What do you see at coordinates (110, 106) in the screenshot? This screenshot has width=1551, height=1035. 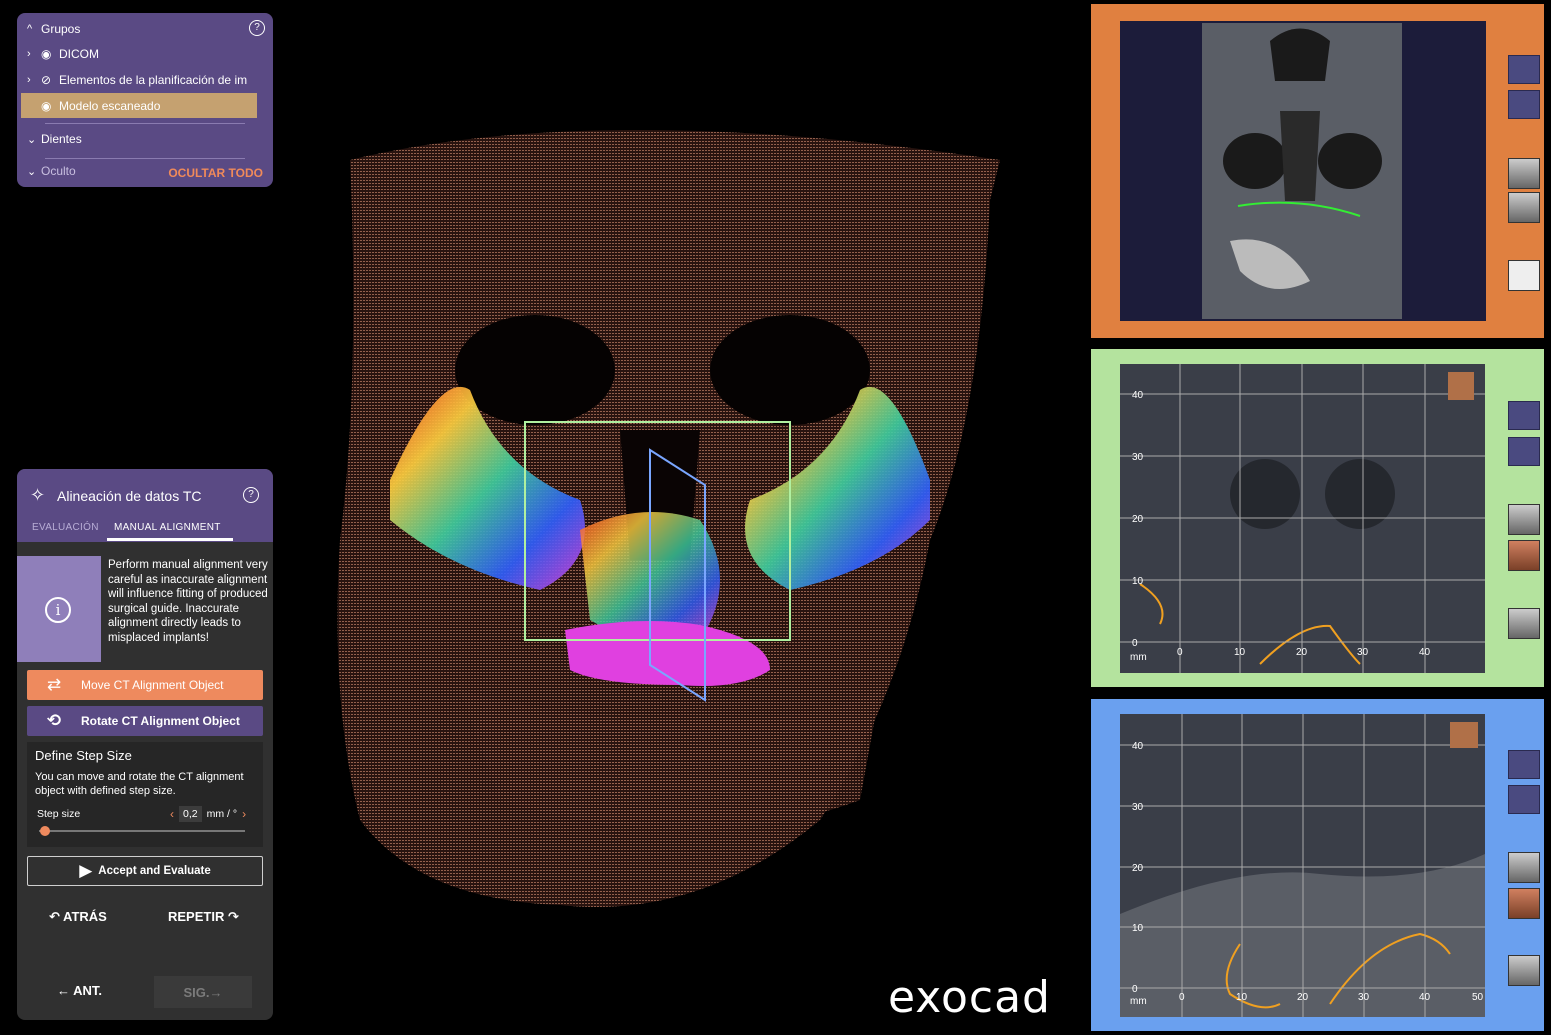 I see `group-label: Modelo escaneado` at bounding box center [110, 106].